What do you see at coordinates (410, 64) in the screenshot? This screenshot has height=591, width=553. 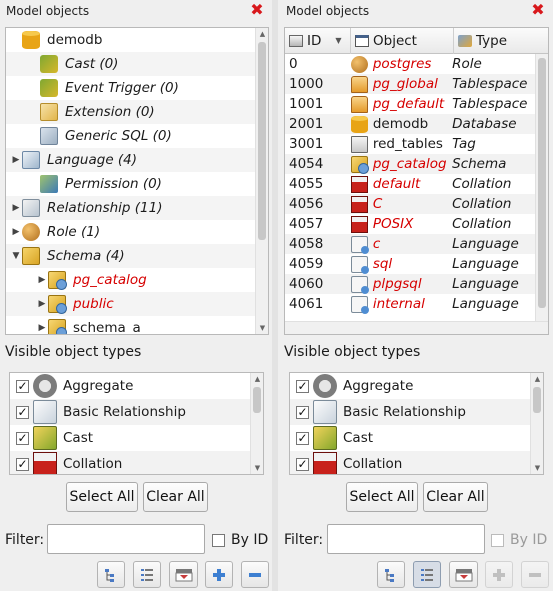 I see `table-row: 0 postgres Role` at bounding box center [410, 64].